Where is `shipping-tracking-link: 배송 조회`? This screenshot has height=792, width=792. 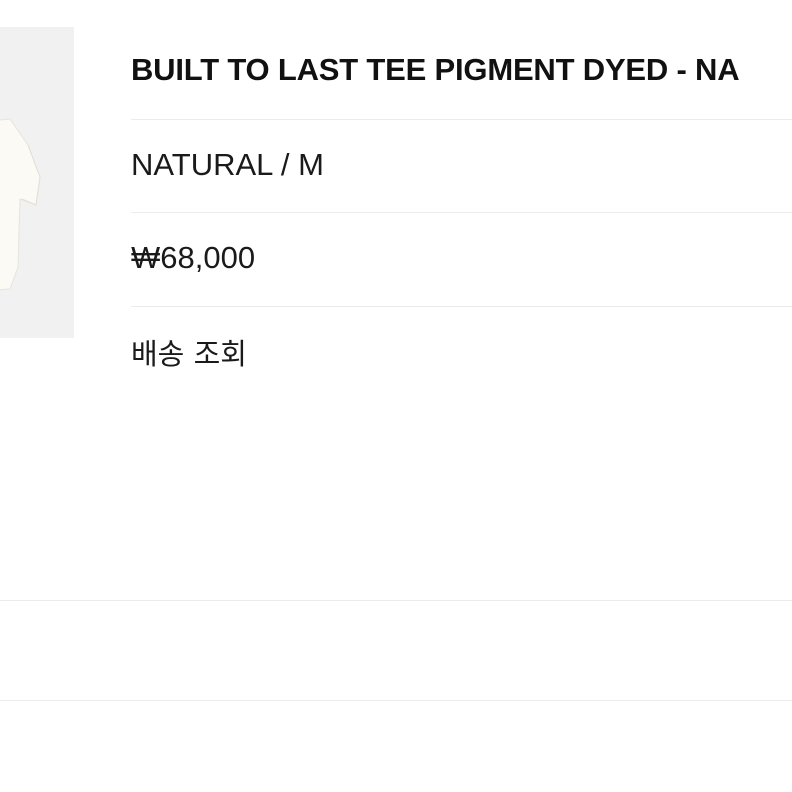
shipping-tracking-link: 배송 조회 is located at coordinates (189, 352).